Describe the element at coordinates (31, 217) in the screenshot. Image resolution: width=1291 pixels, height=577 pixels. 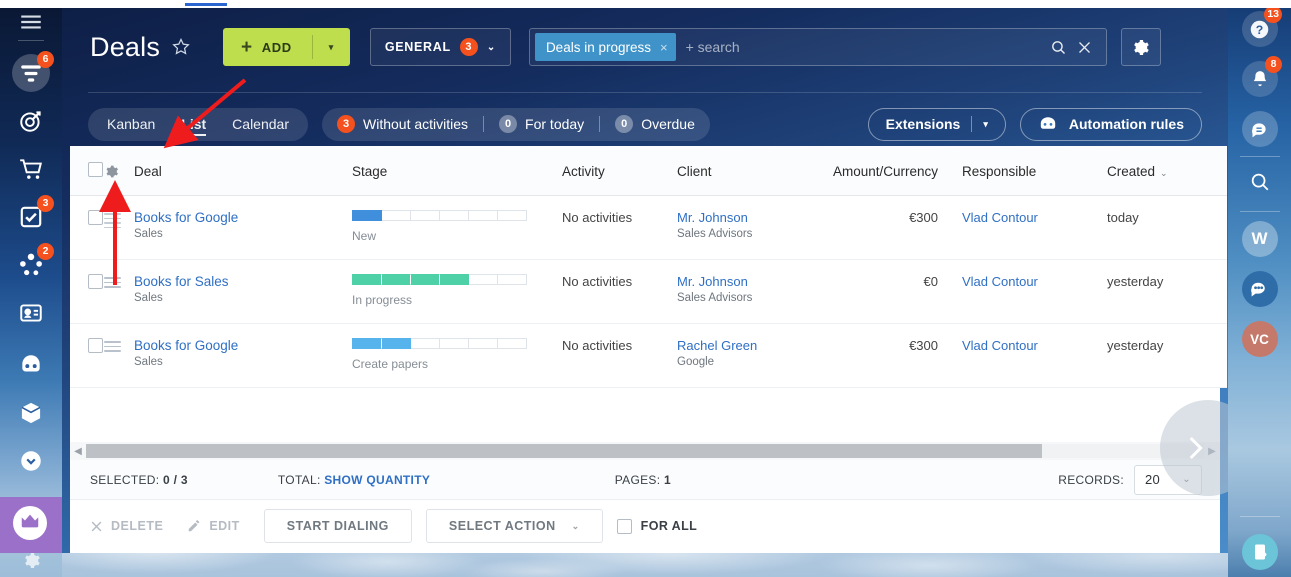
I see `sidebar-item-tasks: 3` at that location.